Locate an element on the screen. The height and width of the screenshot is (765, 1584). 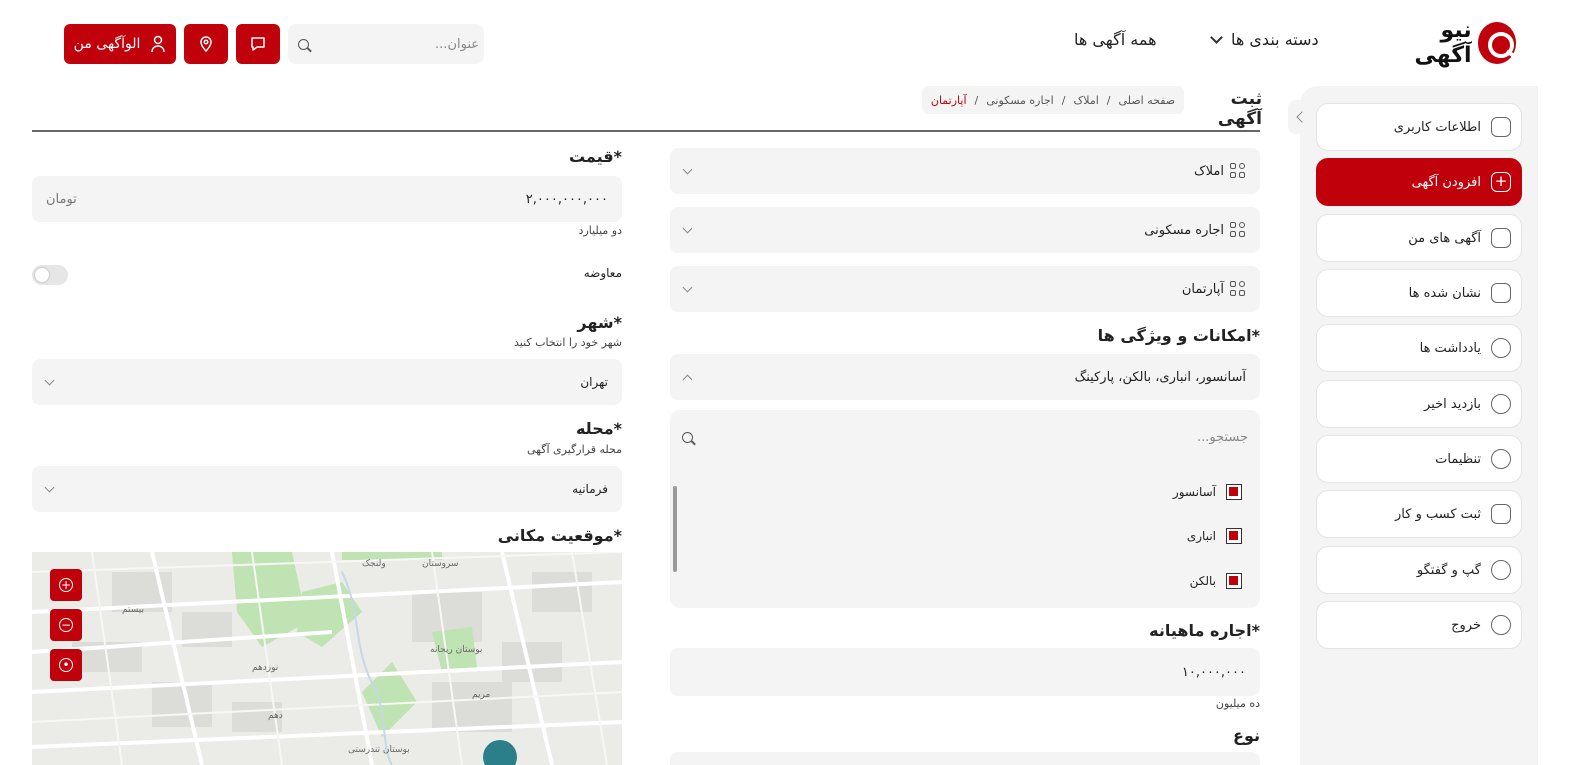
neighborhood-help: محله قرارگیری آگهی is located at coordinates (574, 449).